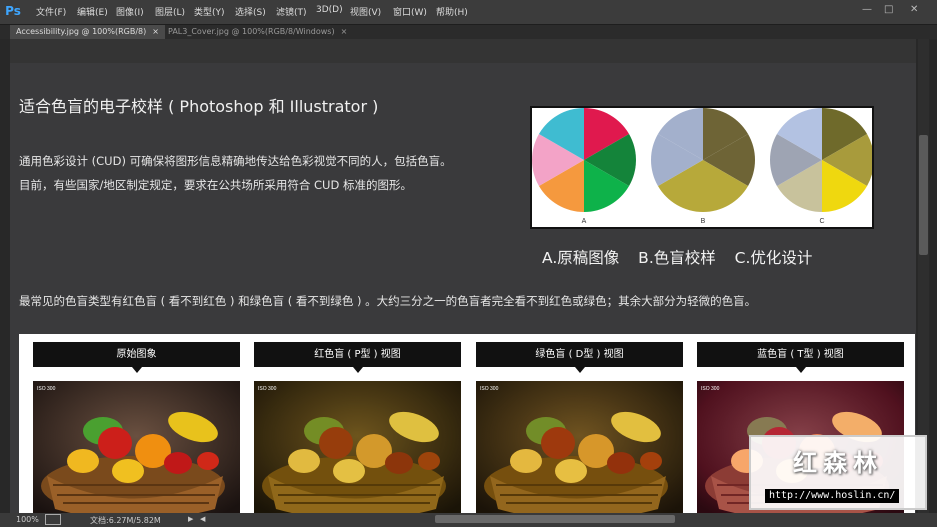  I want to click on menu-layer: 图层(L), so click(170, 11).